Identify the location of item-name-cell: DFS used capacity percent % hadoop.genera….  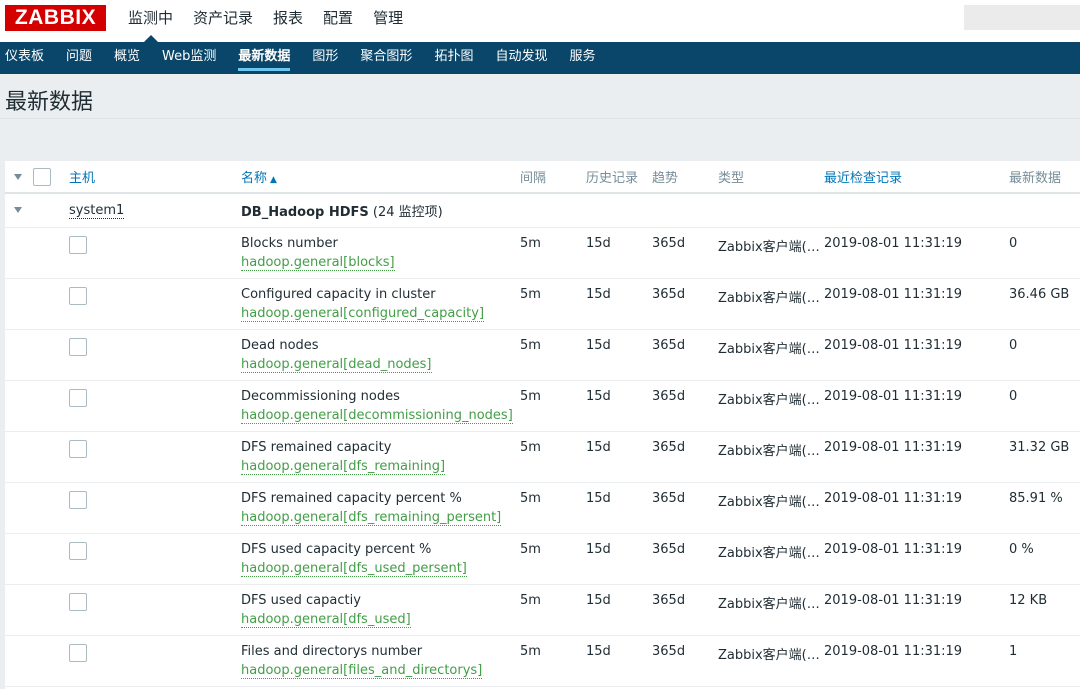
(380, 559).